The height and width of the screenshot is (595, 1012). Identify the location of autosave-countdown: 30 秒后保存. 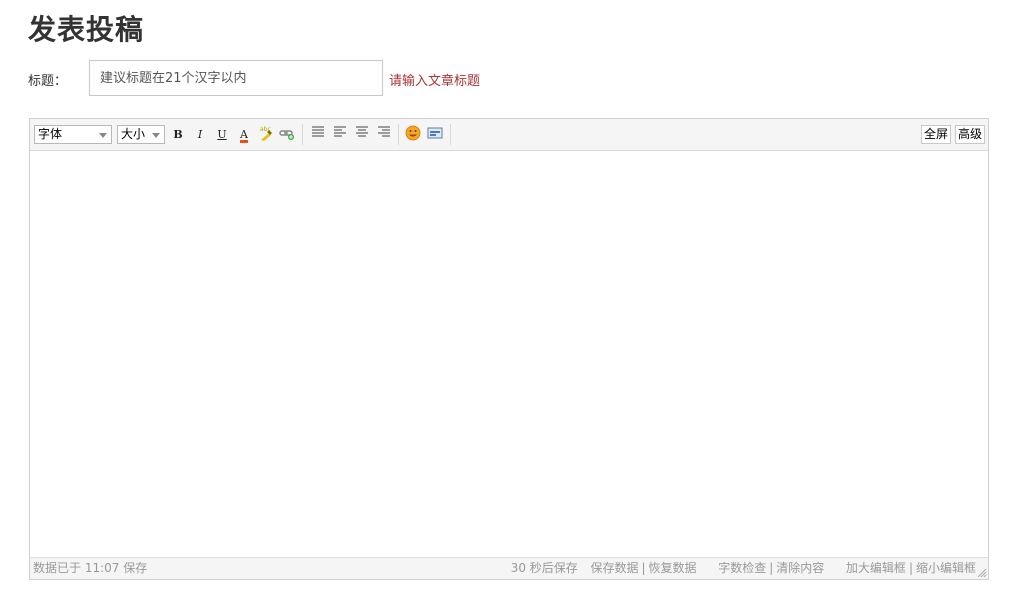
(544, 568).